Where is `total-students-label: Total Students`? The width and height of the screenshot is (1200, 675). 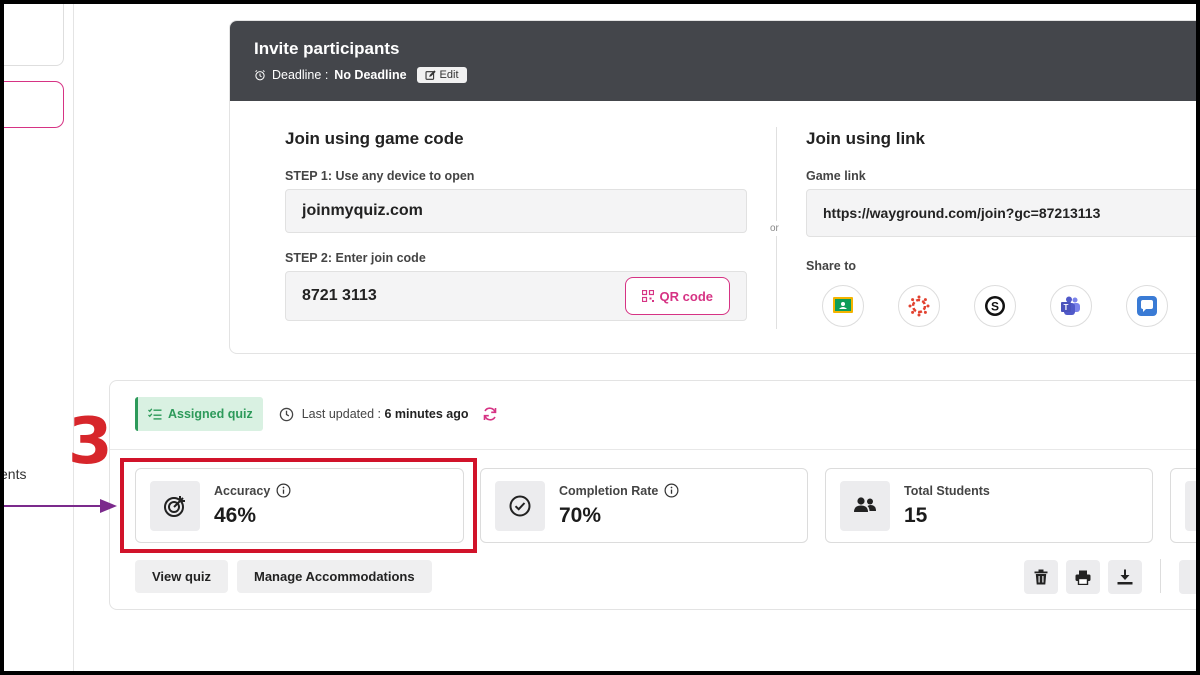 total-students-label: Total Students is located at coordinates (947, 490).